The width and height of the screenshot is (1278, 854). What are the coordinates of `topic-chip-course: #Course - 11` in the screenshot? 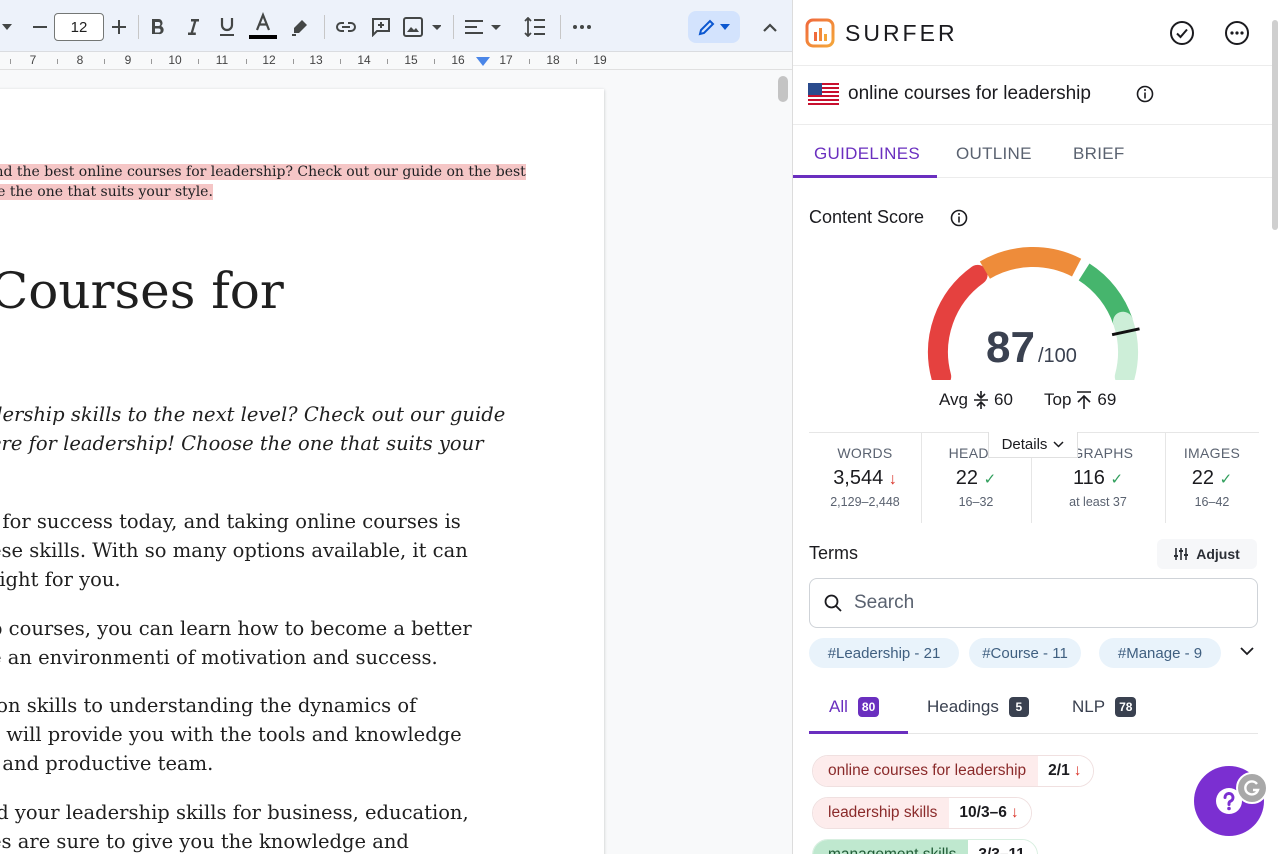 It's located at (1025, 653).